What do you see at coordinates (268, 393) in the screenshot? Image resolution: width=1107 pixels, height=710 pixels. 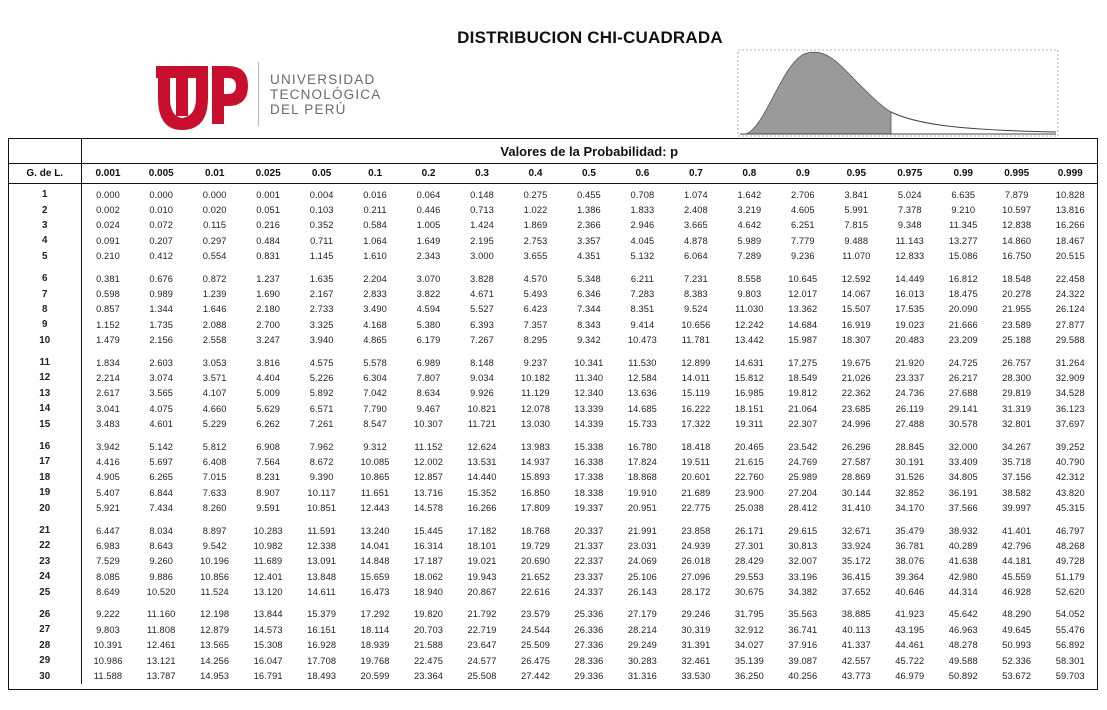 I see `critical-value-cell: 5.009` at bounding box center [268, 393].